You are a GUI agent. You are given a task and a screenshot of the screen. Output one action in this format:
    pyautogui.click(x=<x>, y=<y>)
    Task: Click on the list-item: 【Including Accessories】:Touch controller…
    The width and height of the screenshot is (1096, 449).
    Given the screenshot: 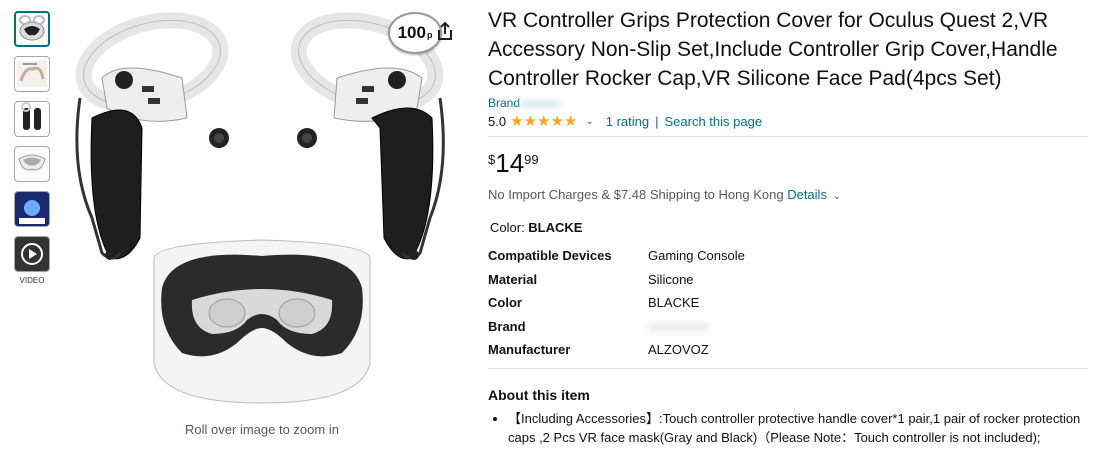 What is the action you would take?
    pyautogui.click(x=798, y=428)
    